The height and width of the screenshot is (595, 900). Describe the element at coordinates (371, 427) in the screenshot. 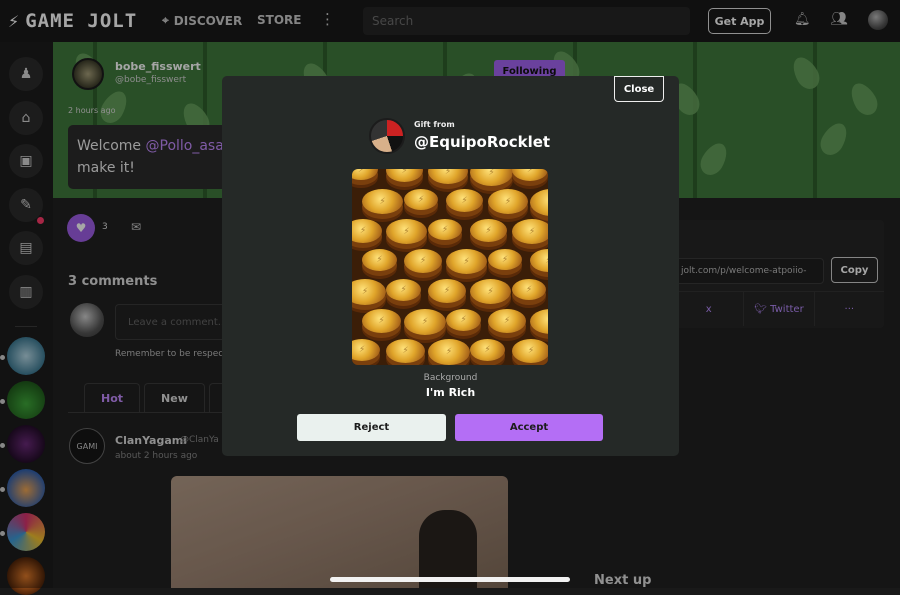

I see `reject-button: Reject` at that location.